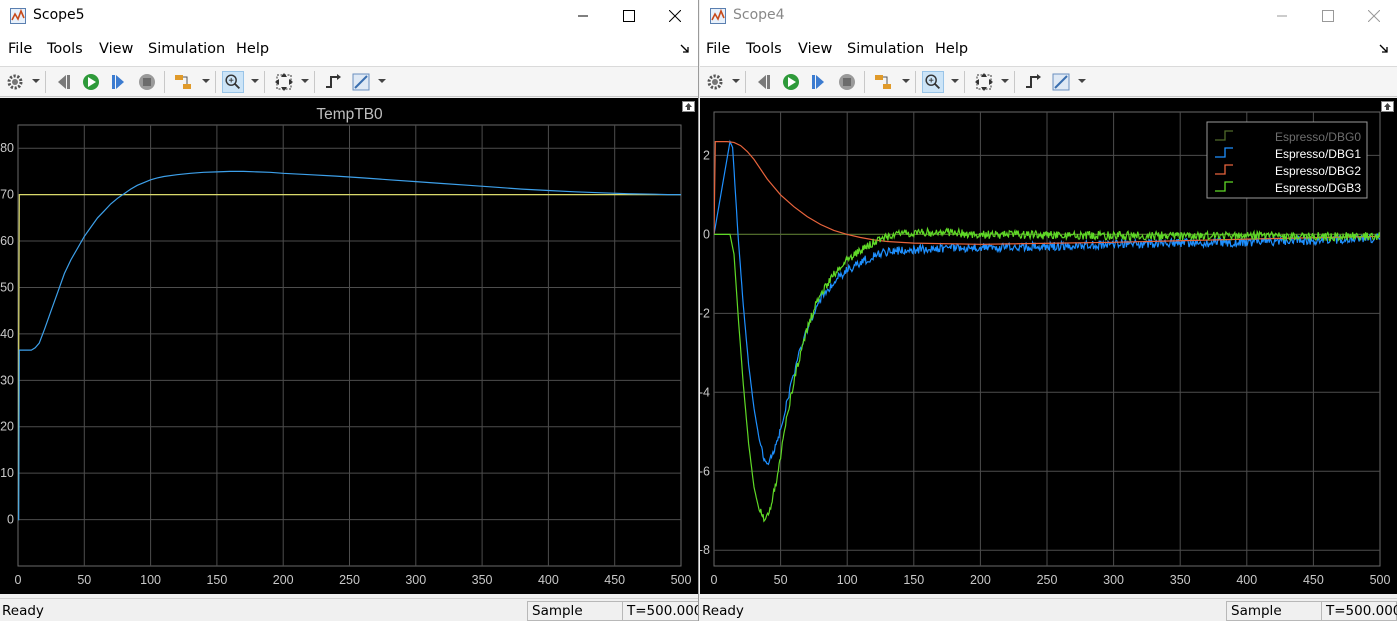 This screenshot has height=621, width=1397. What do you see at coordinates (7, 380) in the screenshot?
I see `y-tick-label: 30` at bounding box center [7, 380].